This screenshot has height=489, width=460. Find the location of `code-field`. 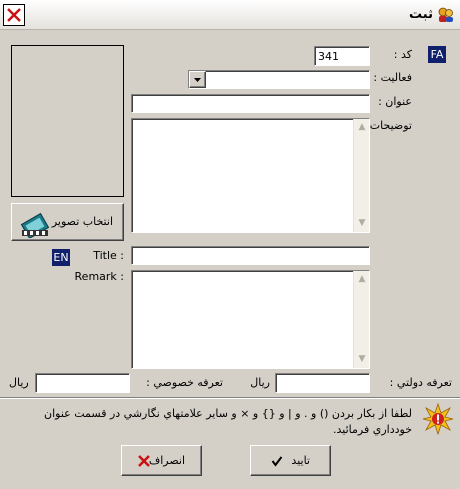

code-field is located at coordinates (342, 56).